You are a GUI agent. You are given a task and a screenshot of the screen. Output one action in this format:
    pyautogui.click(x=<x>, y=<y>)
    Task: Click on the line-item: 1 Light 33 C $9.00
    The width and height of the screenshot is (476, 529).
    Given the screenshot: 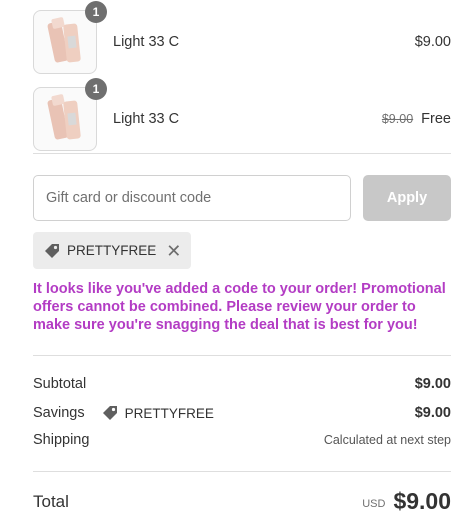 What is the action you would take?
    pyautogui.click(x=242, y=37)
    